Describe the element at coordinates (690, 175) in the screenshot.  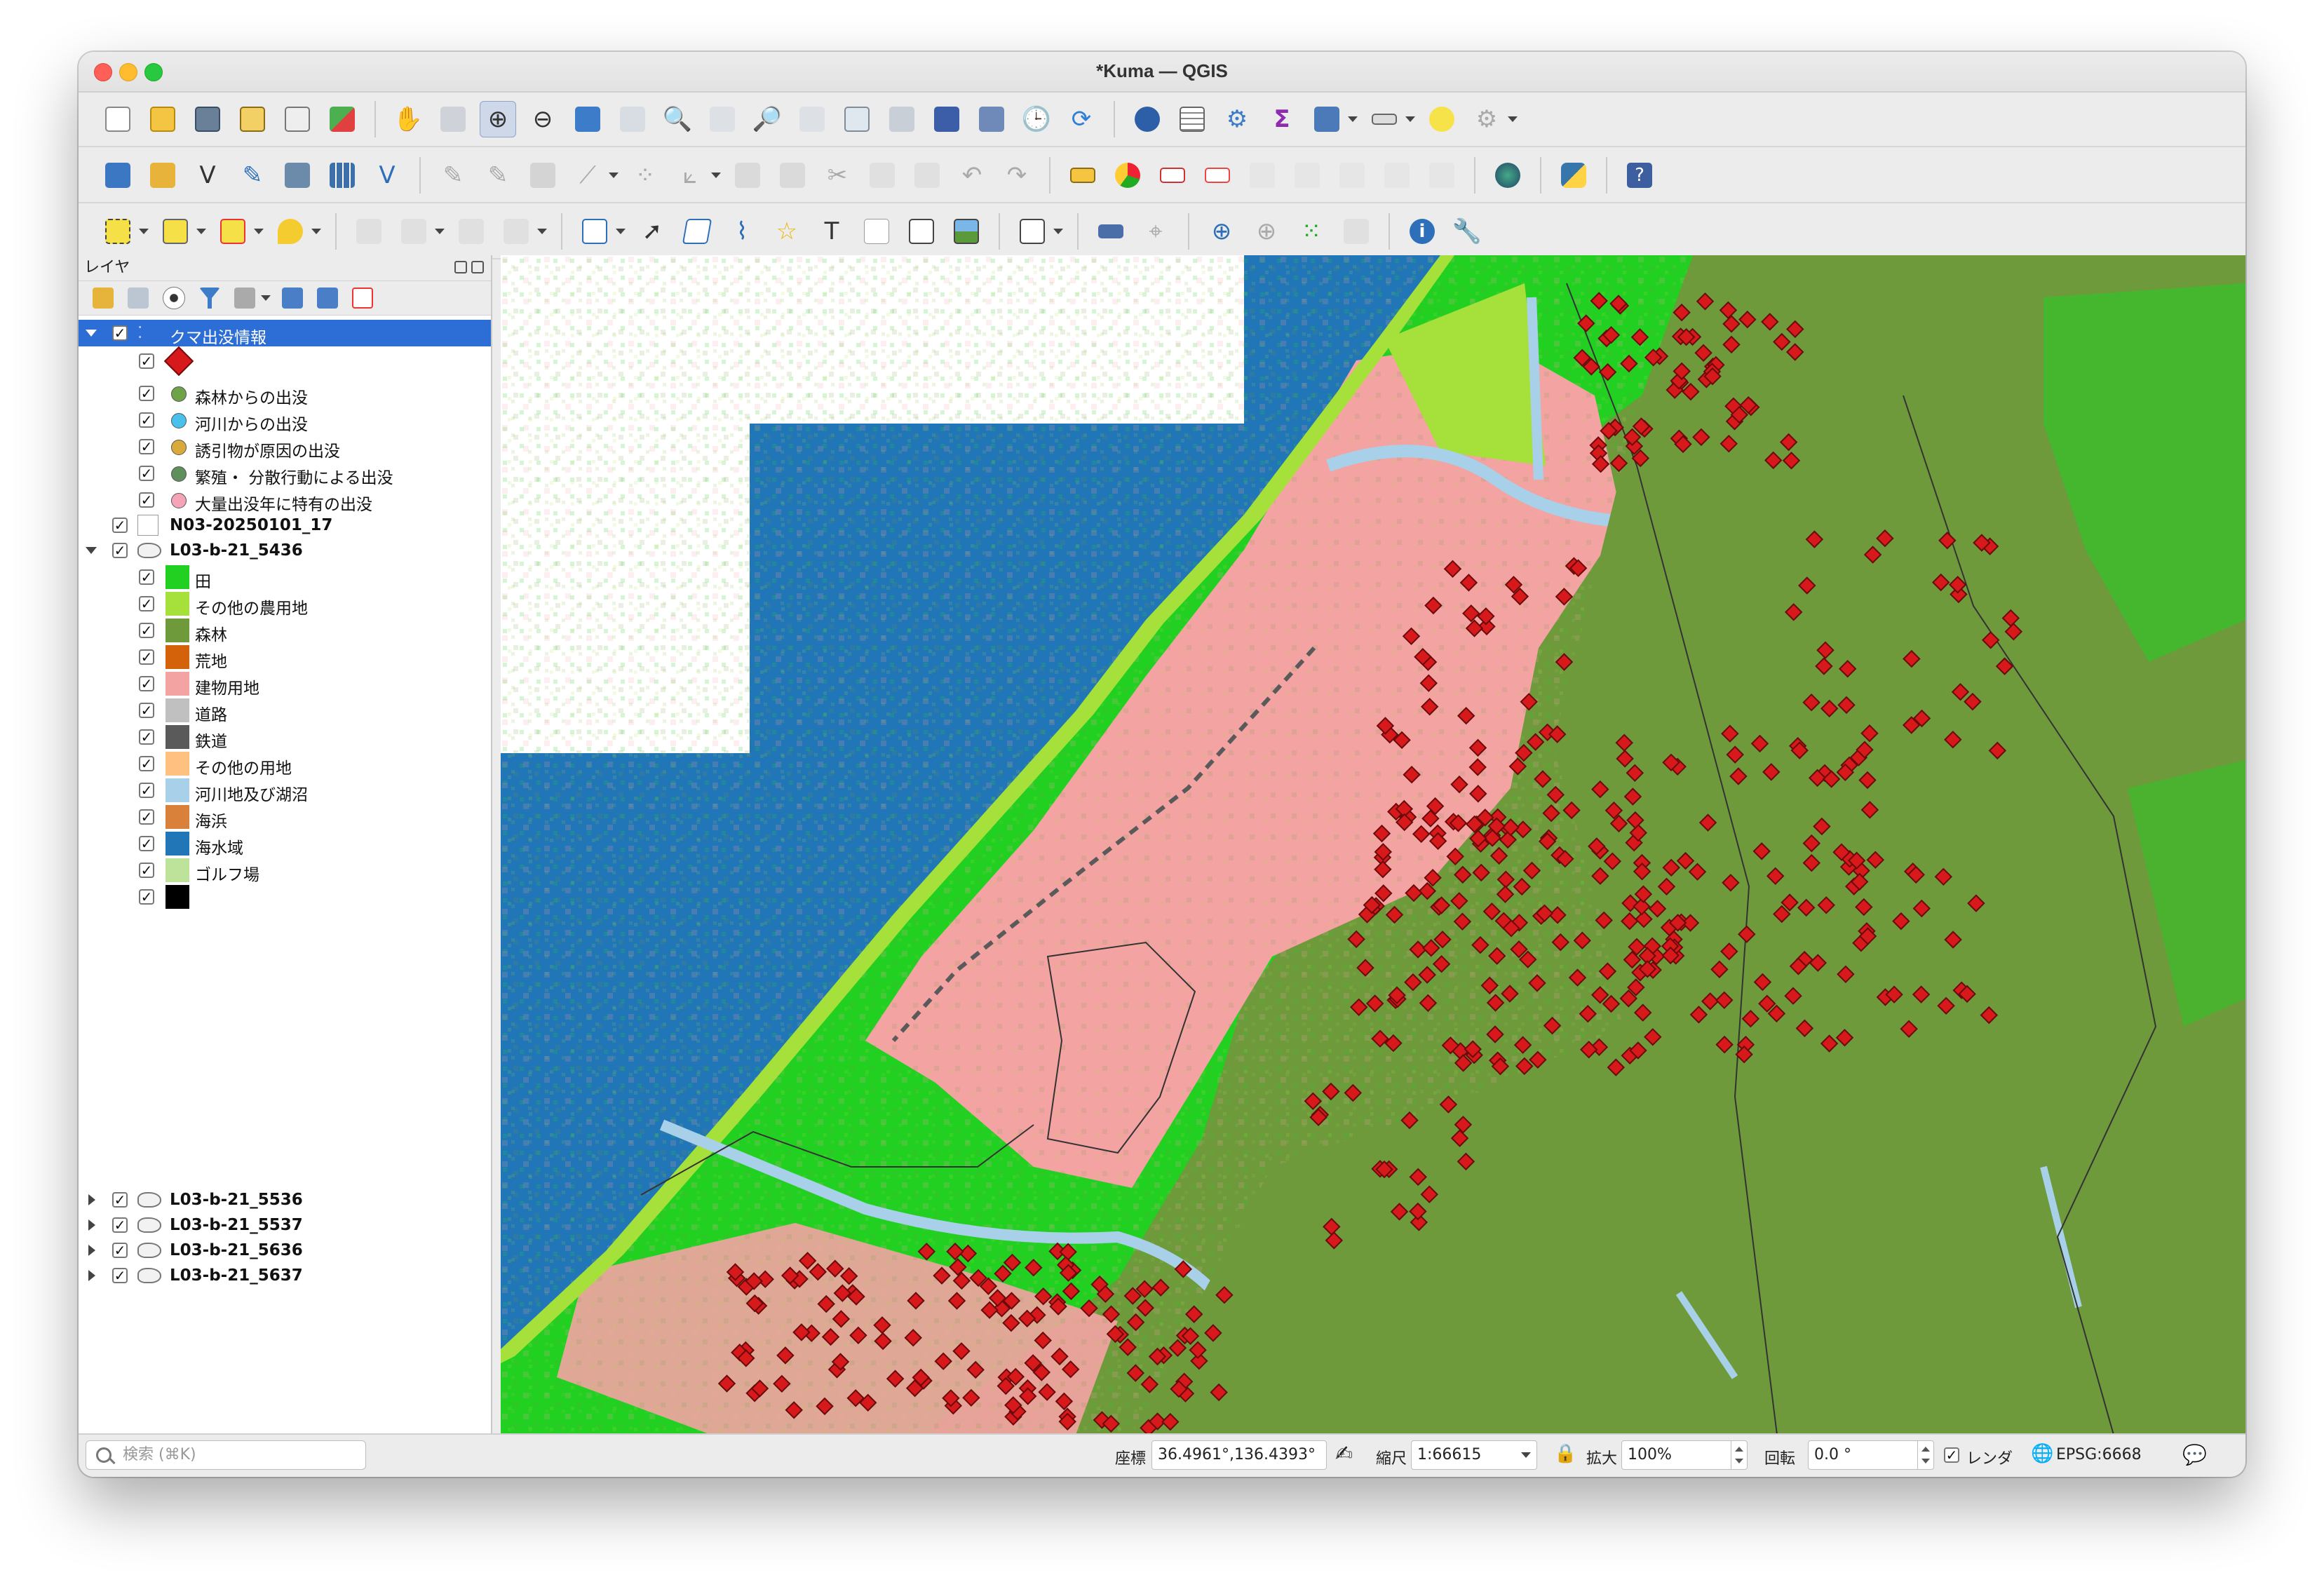
I see `vertex-editor-button: ⟀` at that location.